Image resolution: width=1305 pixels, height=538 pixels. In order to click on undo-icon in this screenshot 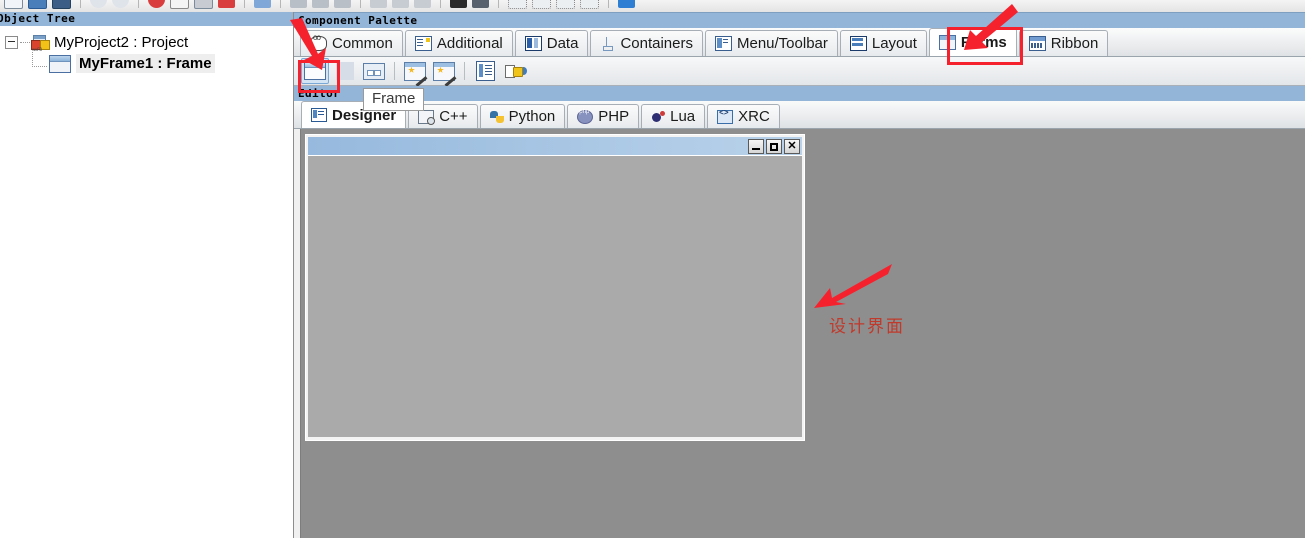, I will do `click(98, 4)`.